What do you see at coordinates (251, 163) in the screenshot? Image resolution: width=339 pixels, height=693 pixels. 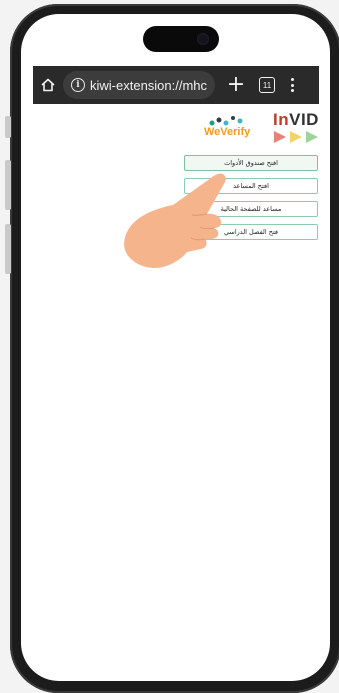 I see `open-toolbox-button: افتح صندوق الأدوات` at bounding box center [251, 163].